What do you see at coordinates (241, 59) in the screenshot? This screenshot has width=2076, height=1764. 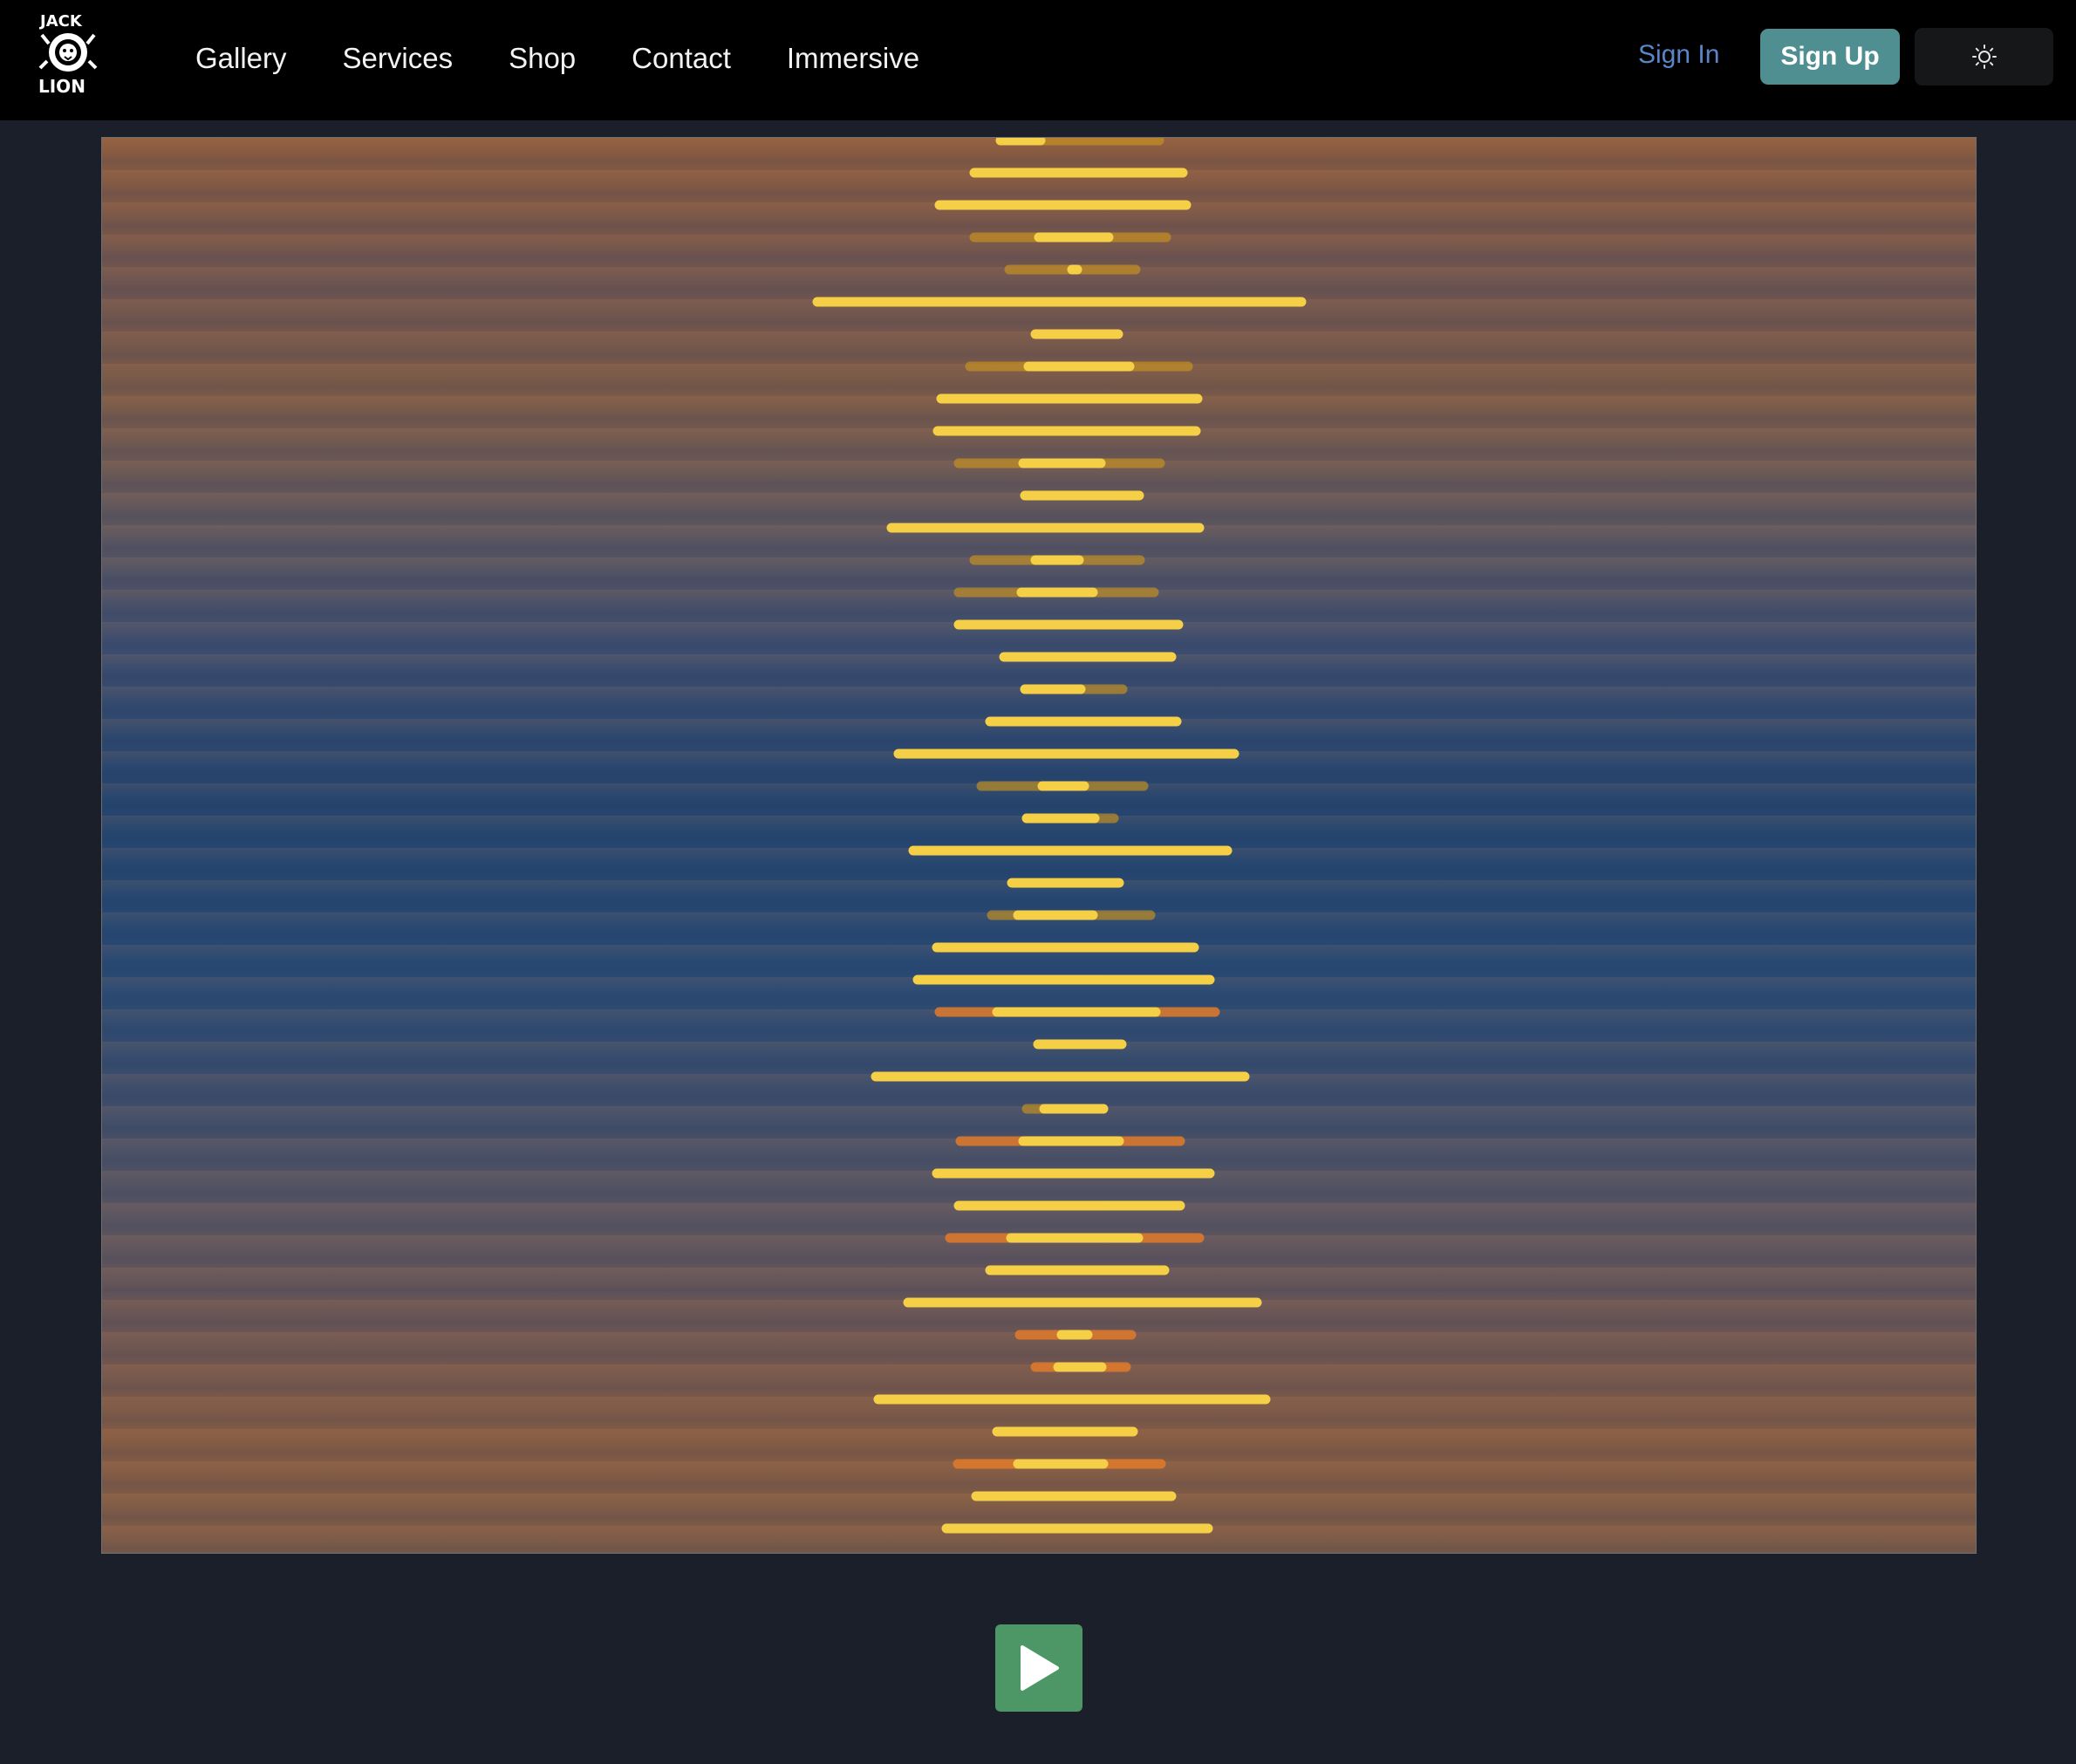 I see `nav-gallery-link: Gallery` at bounding box center [241, 59].